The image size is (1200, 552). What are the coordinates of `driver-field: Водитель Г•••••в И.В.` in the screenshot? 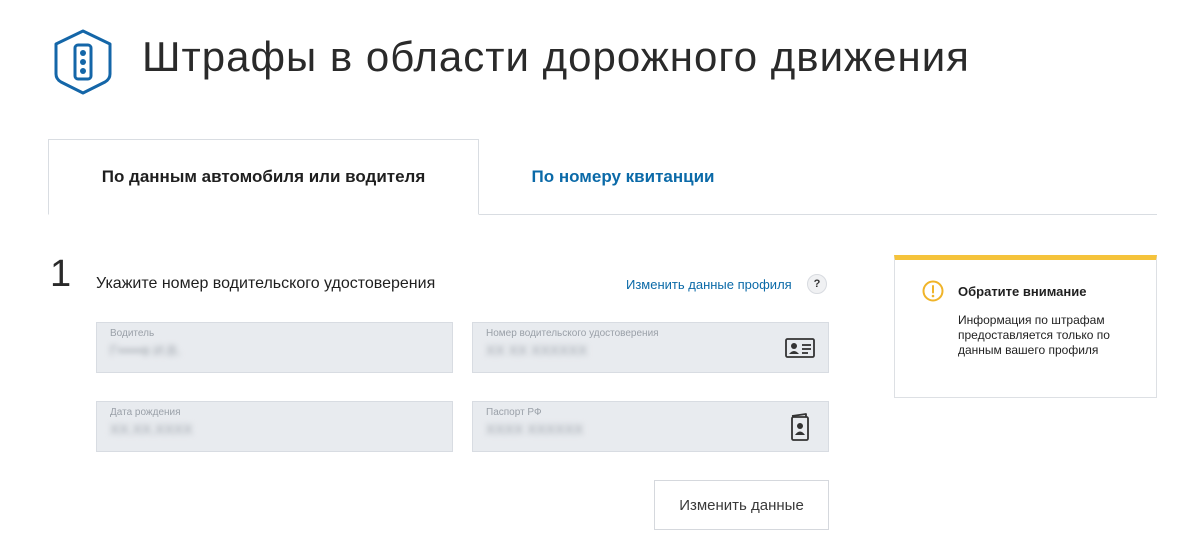 It's located at (274, 347).